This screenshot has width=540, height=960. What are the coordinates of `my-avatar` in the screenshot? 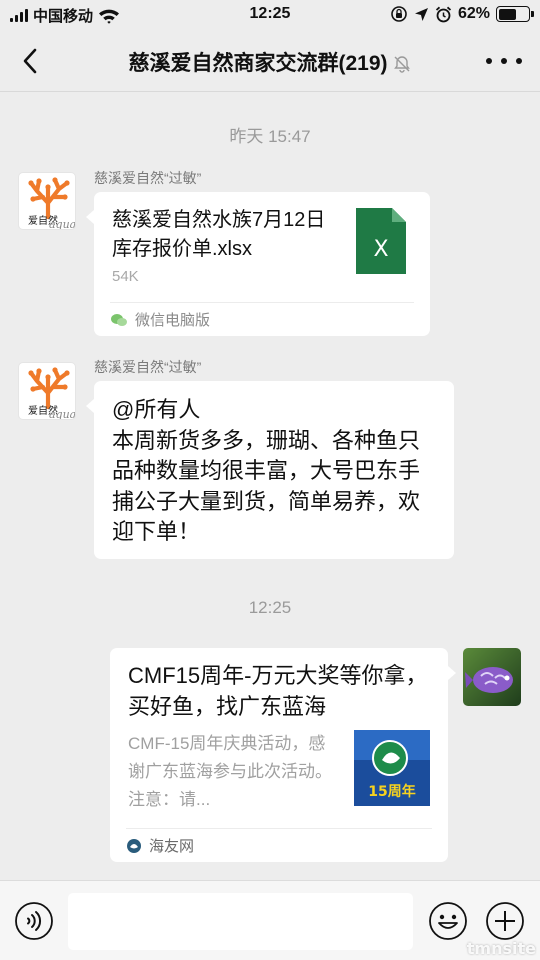 It's located at (492, 677).